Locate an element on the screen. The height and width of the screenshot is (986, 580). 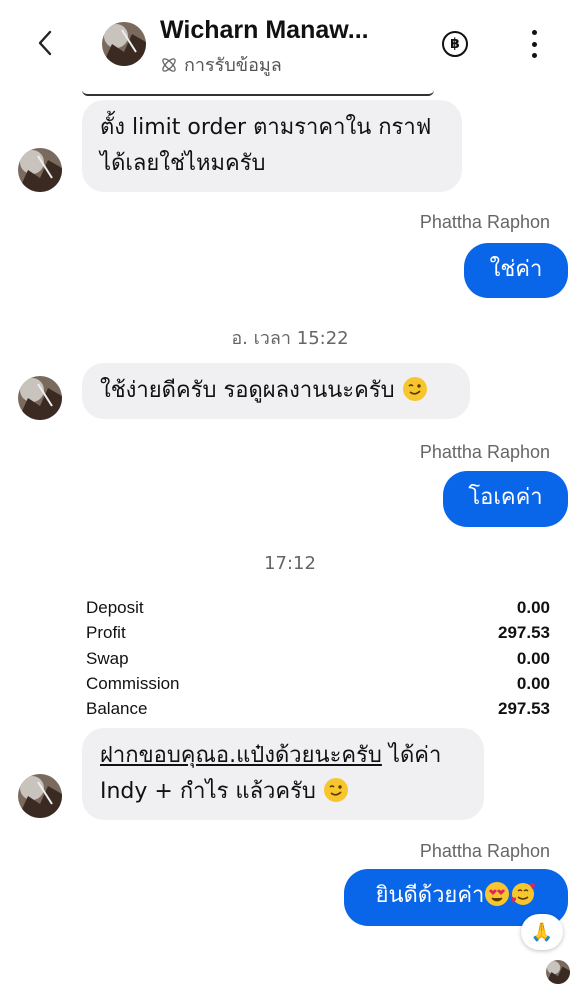
message-text: ใช้ง่ายดีครับ รอดูผลงานนะครับ is located at coordinates (247, 390).